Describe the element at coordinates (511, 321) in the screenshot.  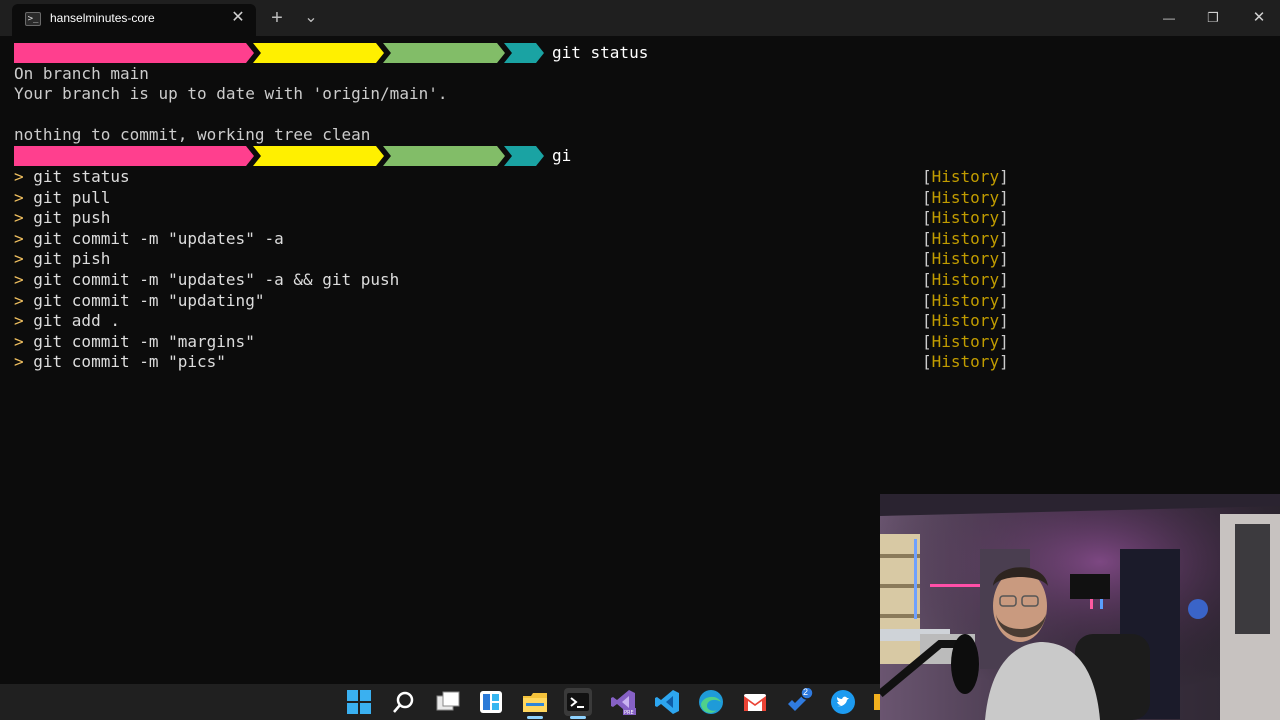
I see `history-suggestion-item: > git add . [History]` at that location.